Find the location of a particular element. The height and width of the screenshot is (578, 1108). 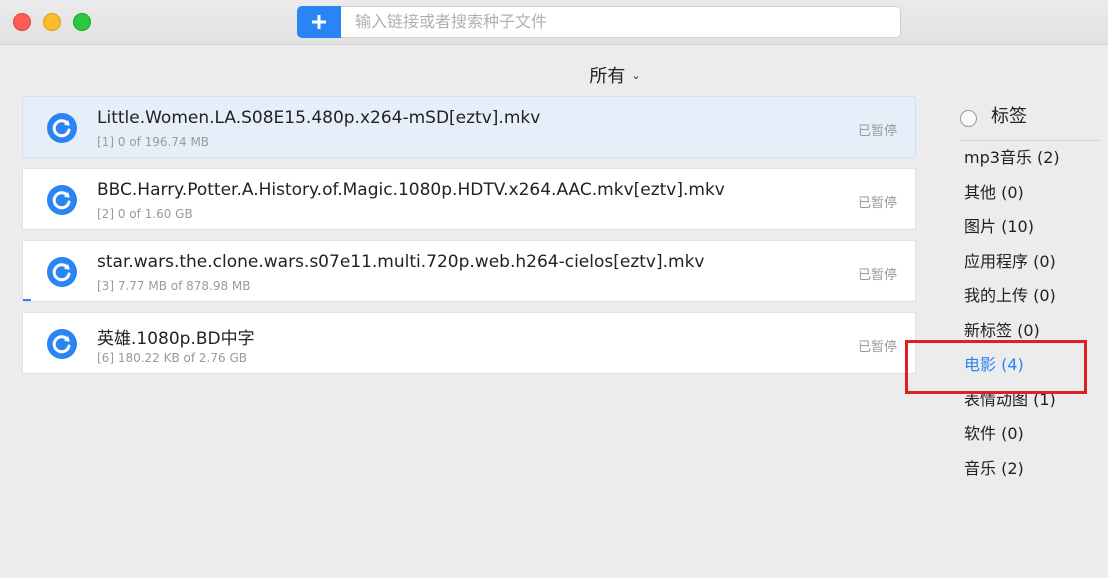

close-window-button is located at coordinates (22, 22).